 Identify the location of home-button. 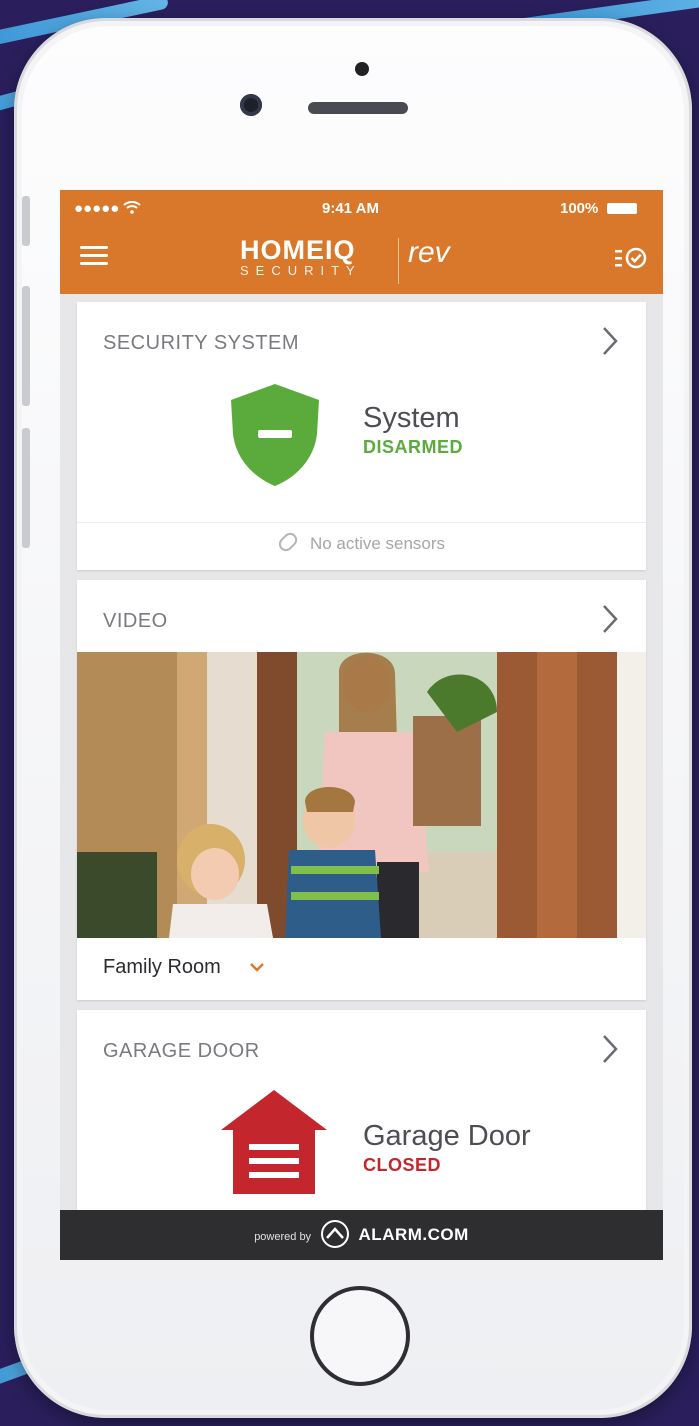
(360, 1336).